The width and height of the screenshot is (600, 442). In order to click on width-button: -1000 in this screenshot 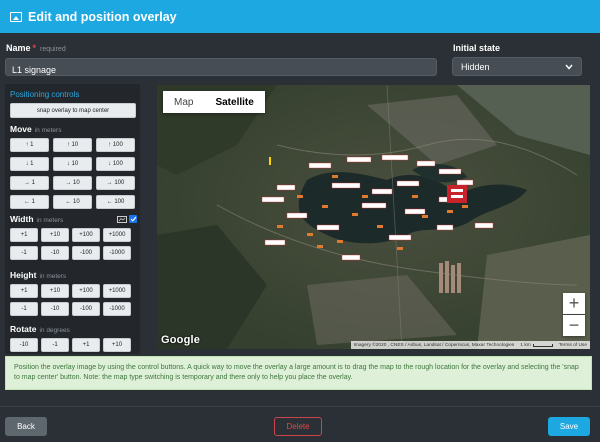, I will do `click(117, 253)`.